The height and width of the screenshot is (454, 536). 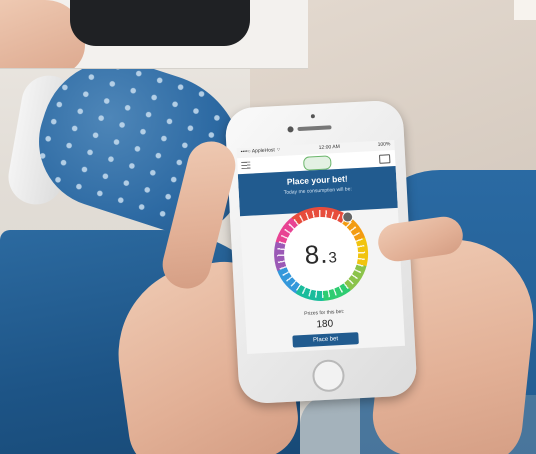 I want to click on app-logo, so click(x=317, y=163).